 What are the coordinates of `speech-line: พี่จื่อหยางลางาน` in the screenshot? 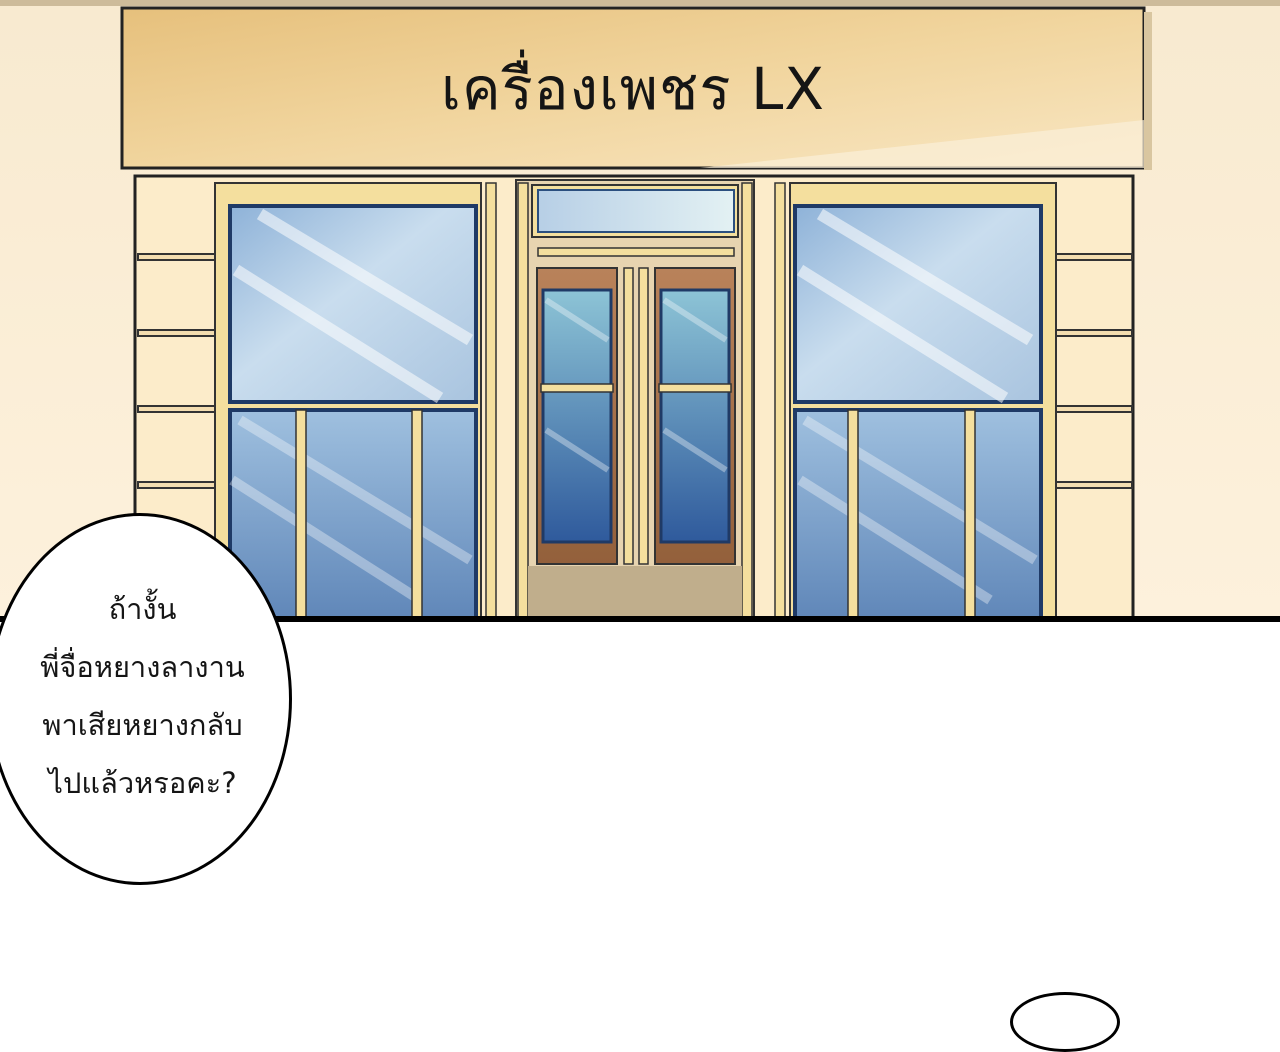 It's located at (142, 667).